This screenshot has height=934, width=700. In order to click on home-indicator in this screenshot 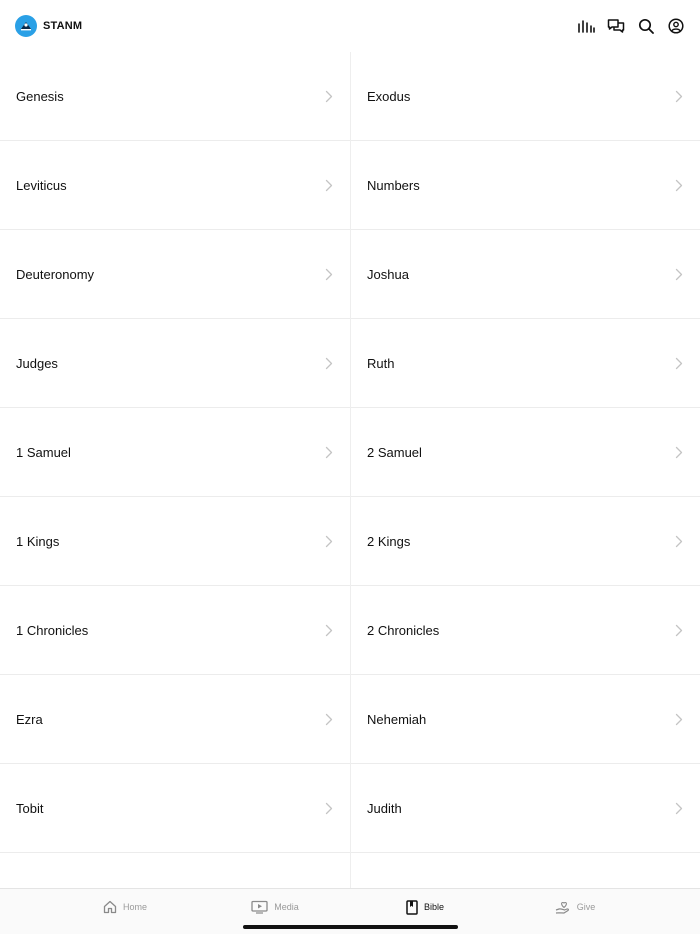, I will do `click(350, 927)`.